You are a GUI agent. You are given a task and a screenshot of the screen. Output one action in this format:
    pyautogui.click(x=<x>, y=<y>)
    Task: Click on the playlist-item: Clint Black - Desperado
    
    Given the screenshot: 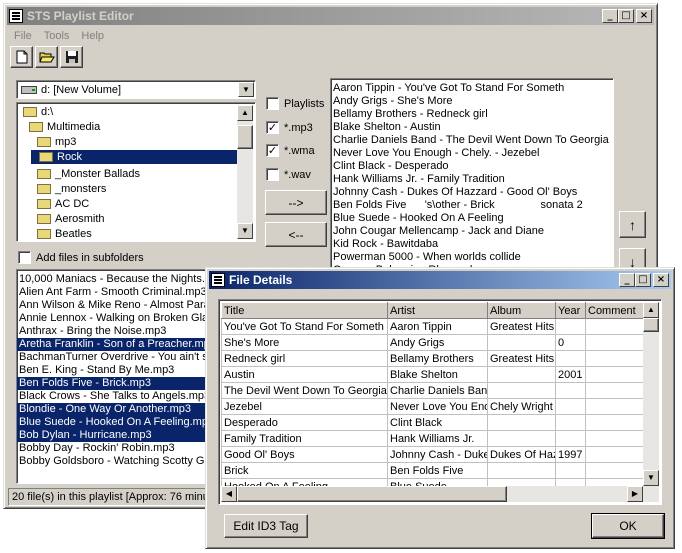 What is the action you would take?
    pyautogui.click(x=472, y=166)
    